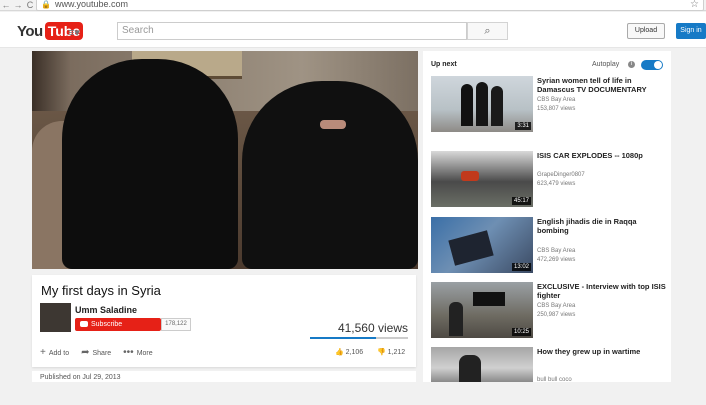 This screenshot has width=706, height=405. I want to click on video-thumbnail: 10:25, so click(482, 310).